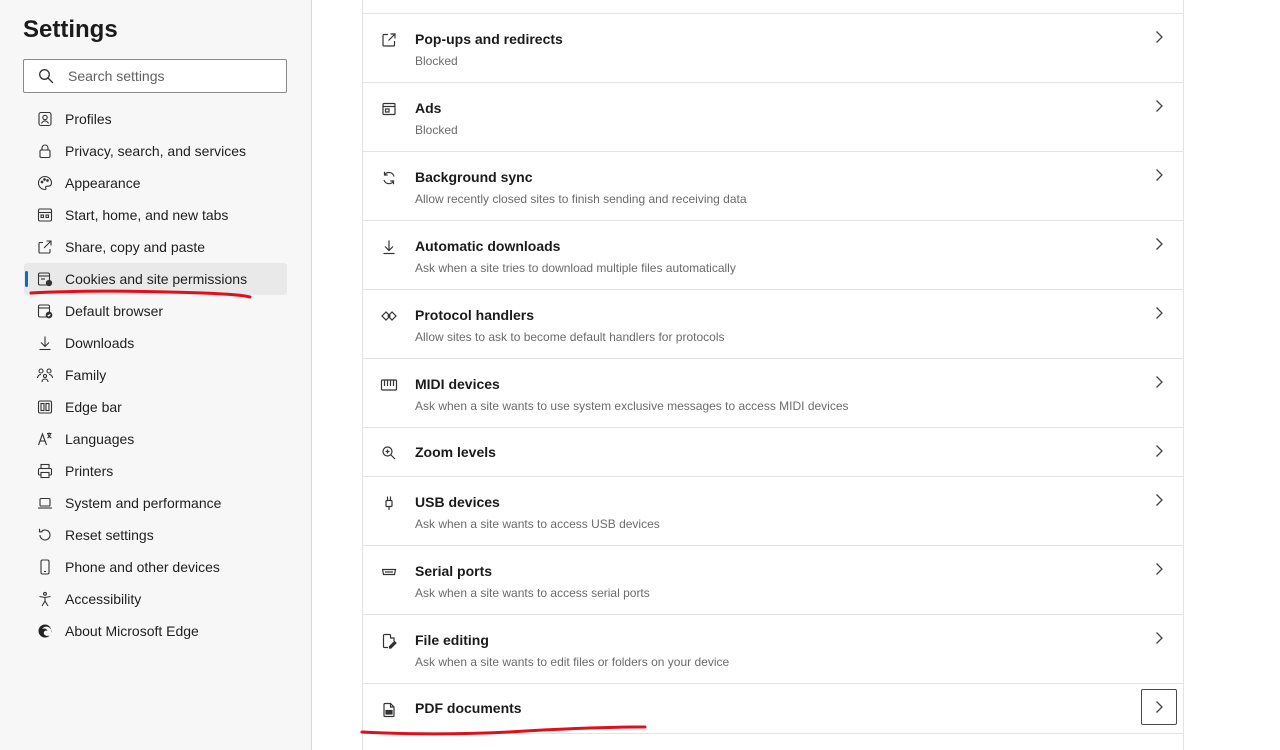 This screenshot has width=1280, height=750. I want to click on sidebar-item-about: About Microsoft Edge, so click(155, 631).